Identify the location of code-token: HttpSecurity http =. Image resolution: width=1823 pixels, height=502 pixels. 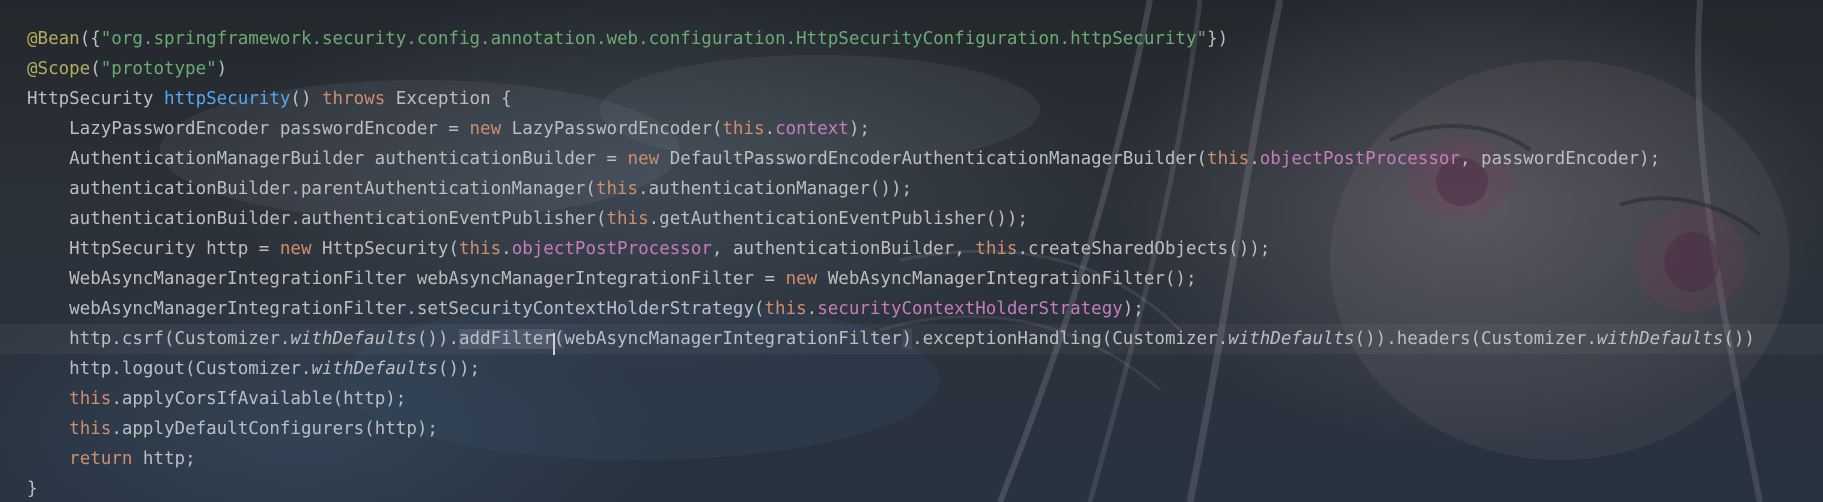
(153, 249).